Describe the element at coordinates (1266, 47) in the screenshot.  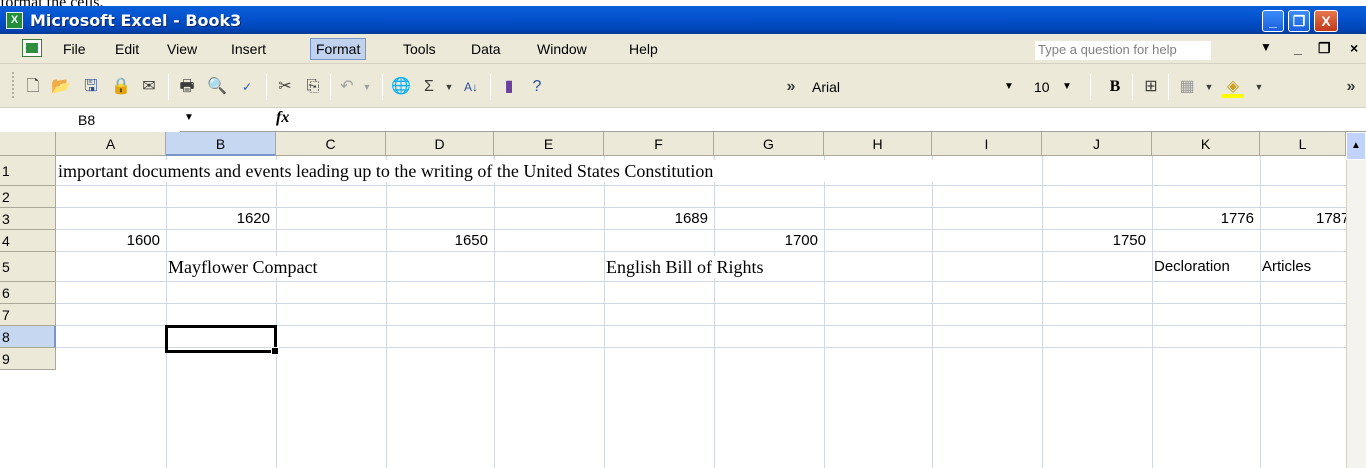
I see `help-dropdown-icon: ▼` at that location.